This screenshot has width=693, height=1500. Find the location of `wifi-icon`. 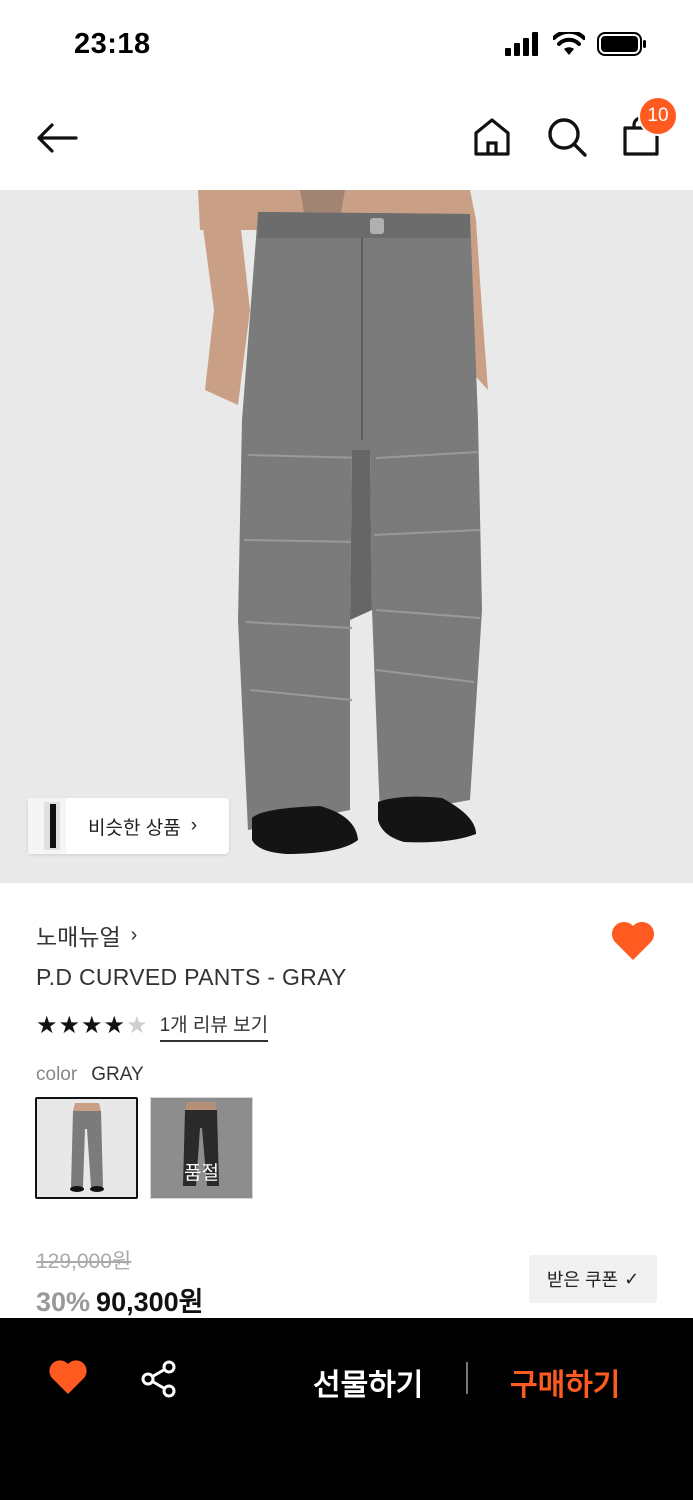

wifi-icon is located at coordinates (569, 43).